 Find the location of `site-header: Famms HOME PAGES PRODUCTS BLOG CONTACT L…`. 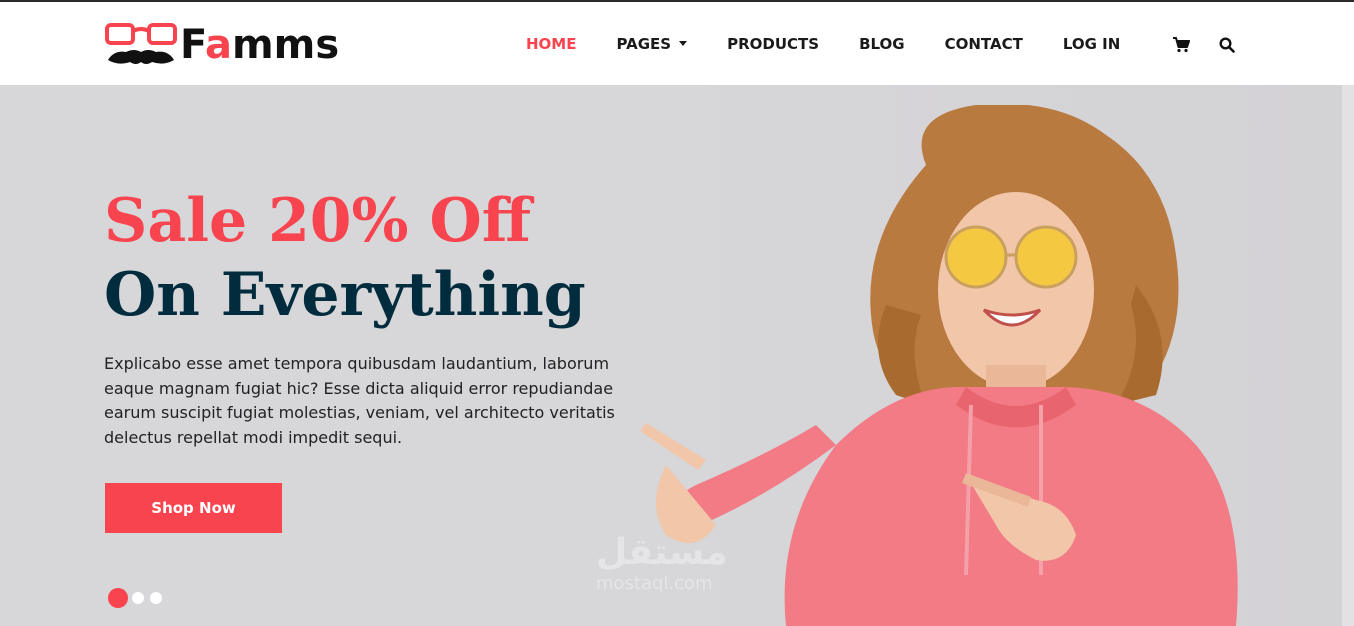

site-header: Famms HOME PAGES PRODUCTS BLOG CONTACT L… is located at coordinates (677, 43).